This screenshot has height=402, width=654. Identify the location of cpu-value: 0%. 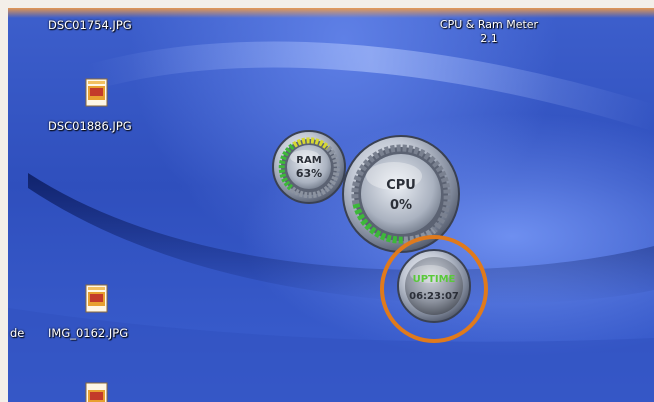
(401, 205).